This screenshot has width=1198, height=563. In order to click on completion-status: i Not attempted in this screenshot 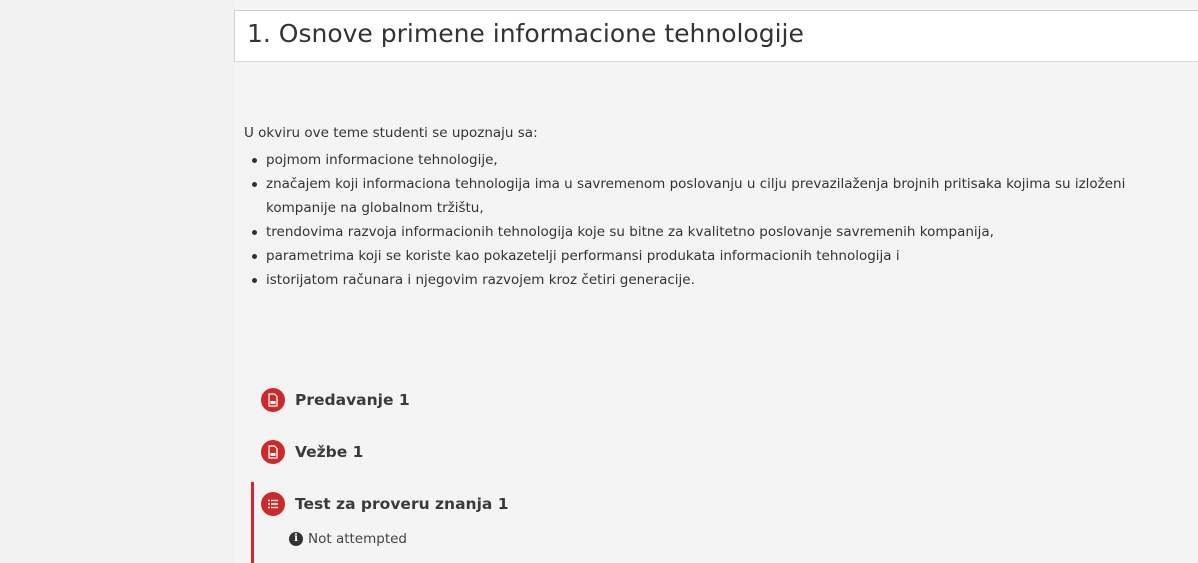, I will do `click(348, 539)`.